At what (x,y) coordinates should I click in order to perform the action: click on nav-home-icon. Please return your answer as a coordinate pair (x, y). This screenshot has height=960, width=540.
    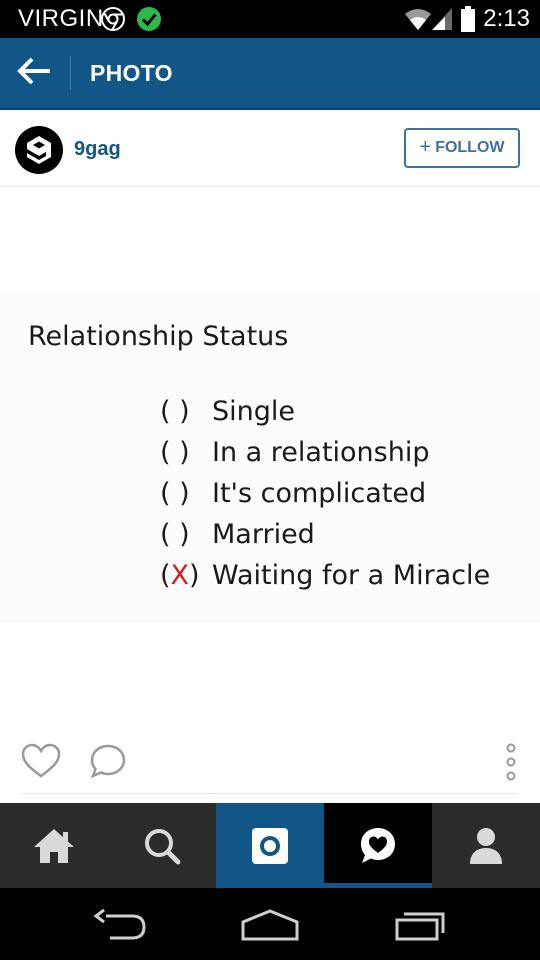
    Looking at the image, I should click on (270, 927).